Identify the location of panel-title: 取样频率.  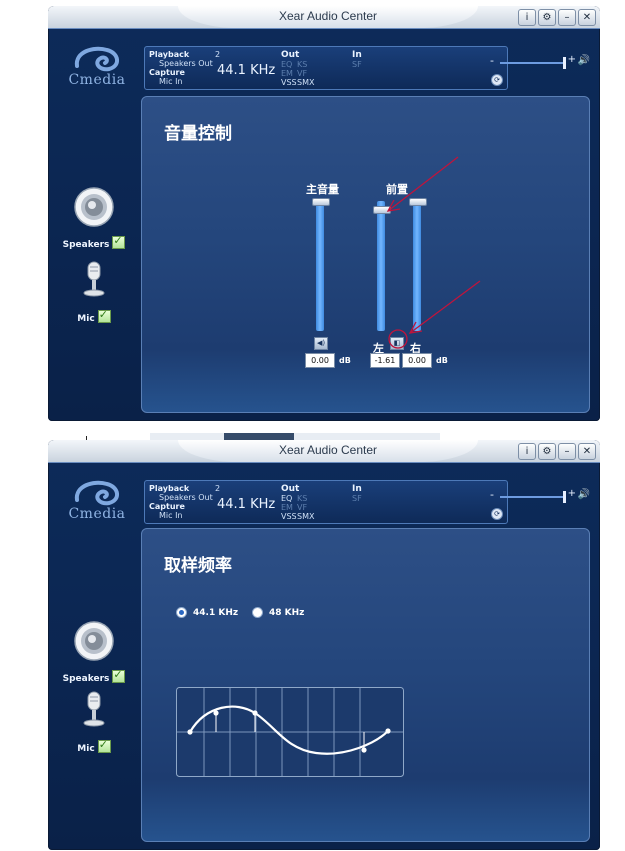
(198, 566).